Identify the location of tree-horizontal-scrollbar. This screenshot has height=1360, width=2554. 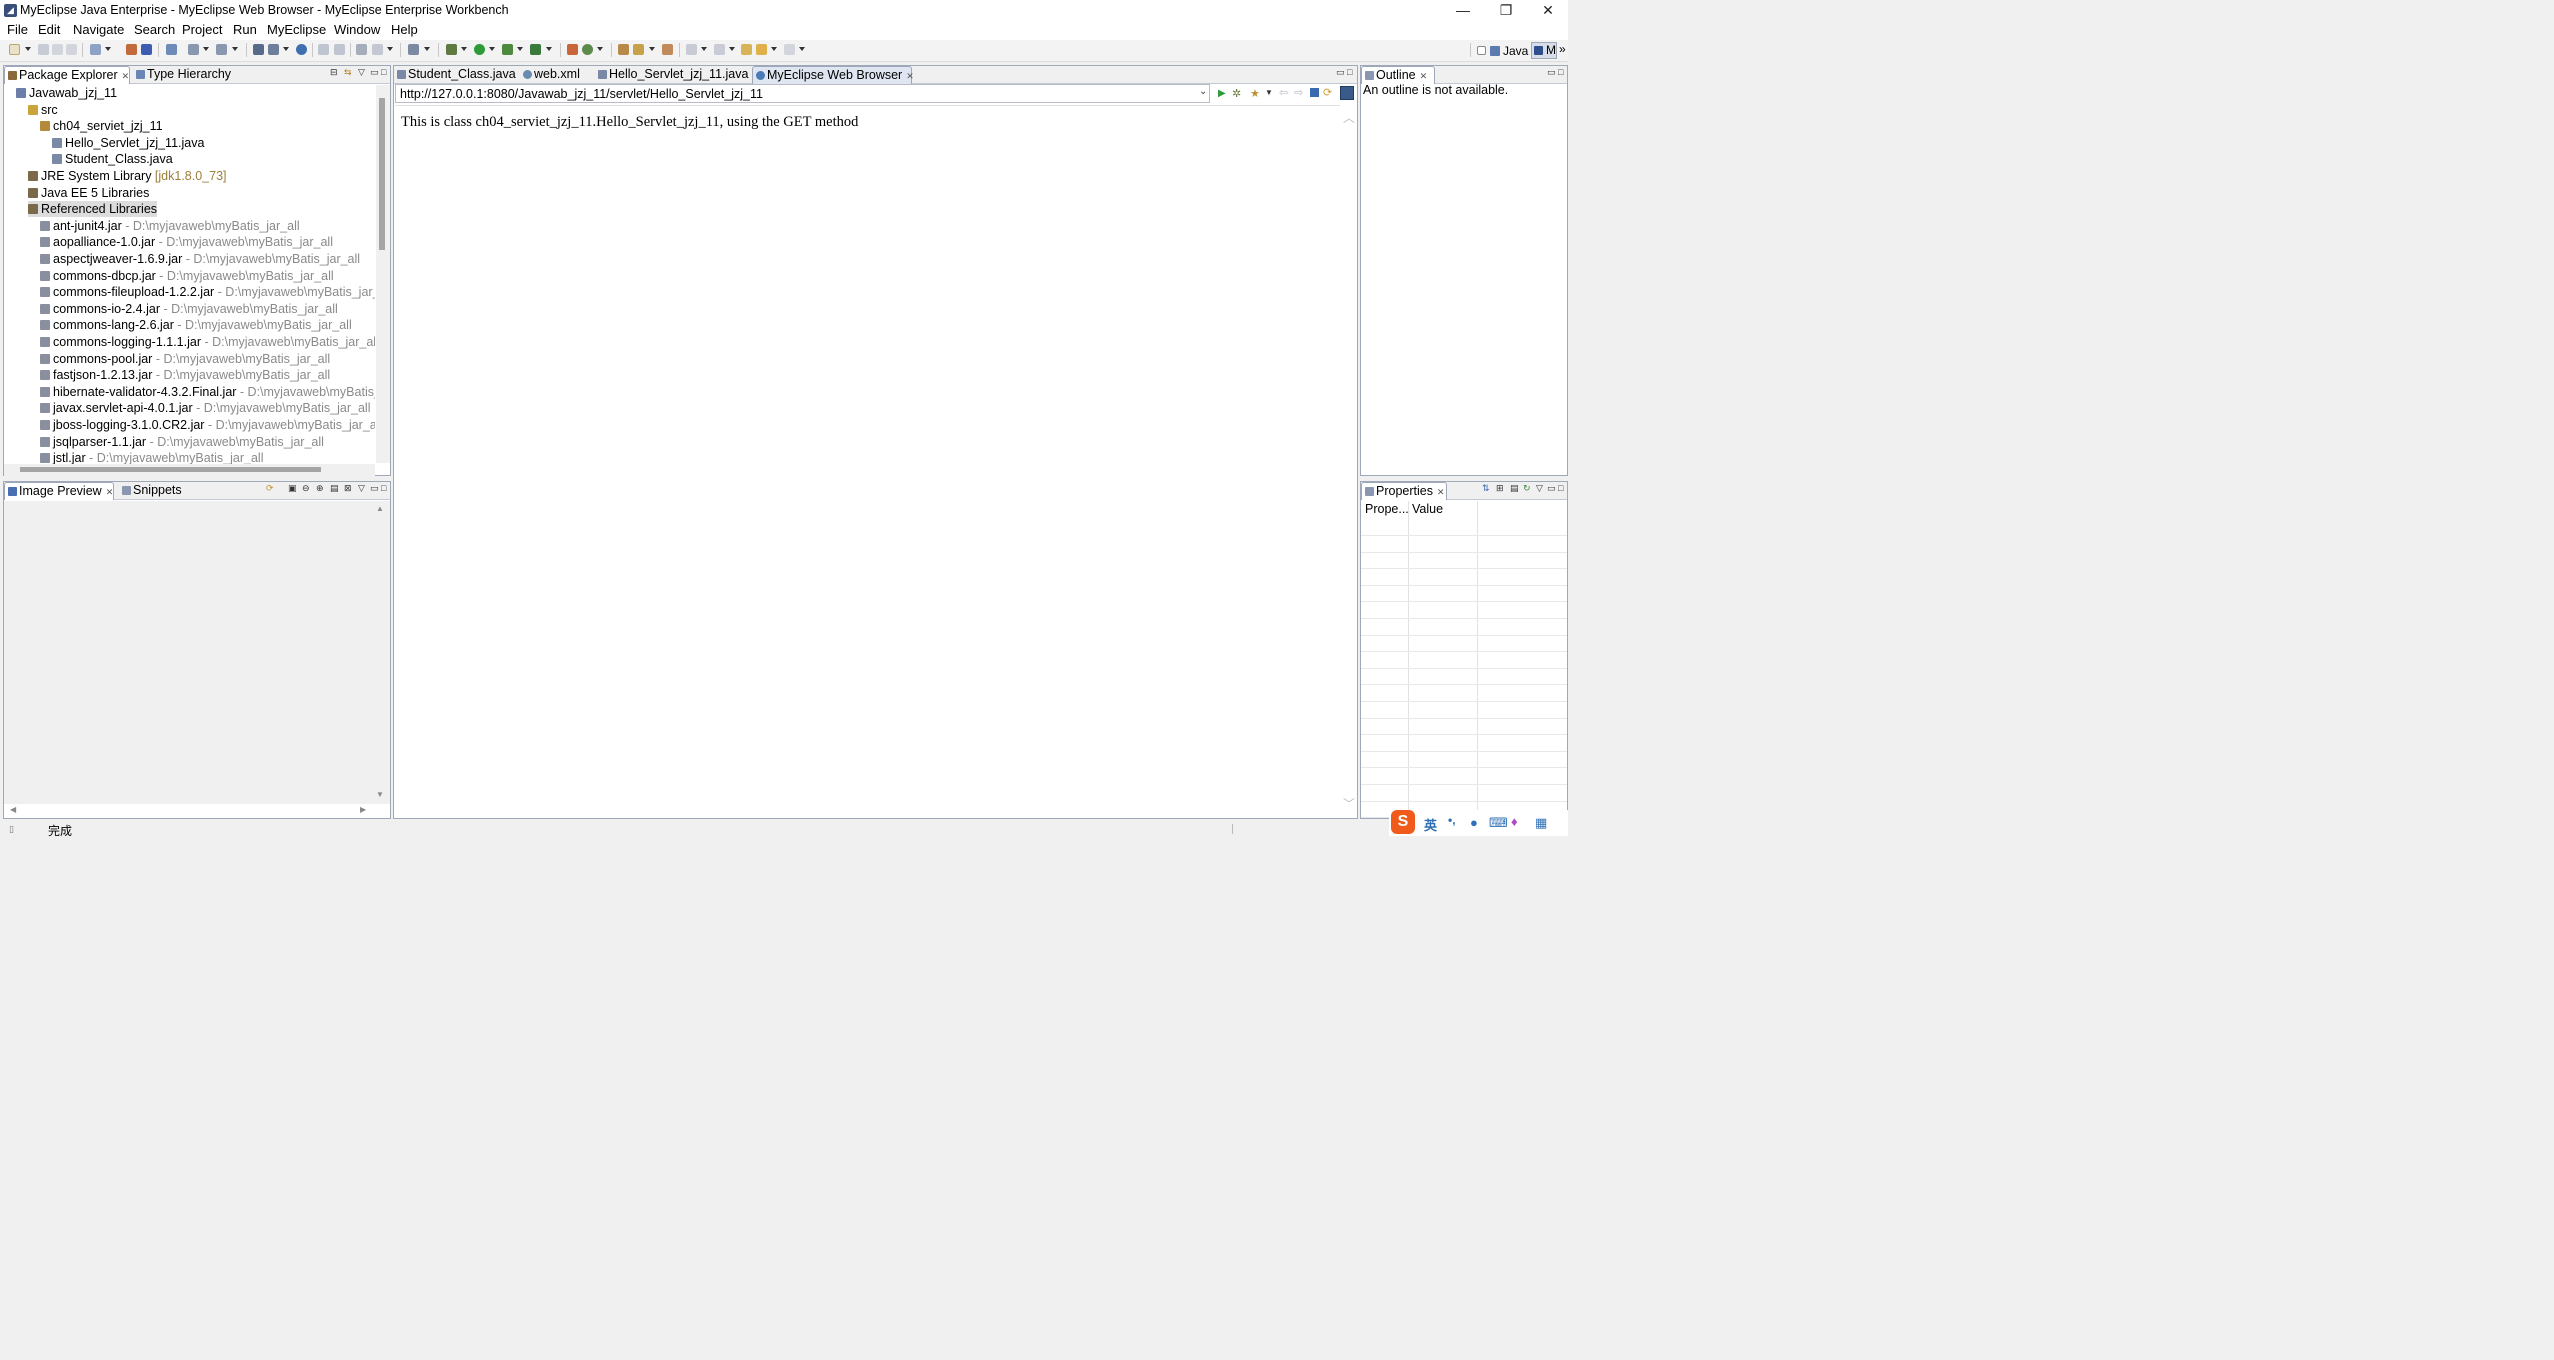
(189, 470).